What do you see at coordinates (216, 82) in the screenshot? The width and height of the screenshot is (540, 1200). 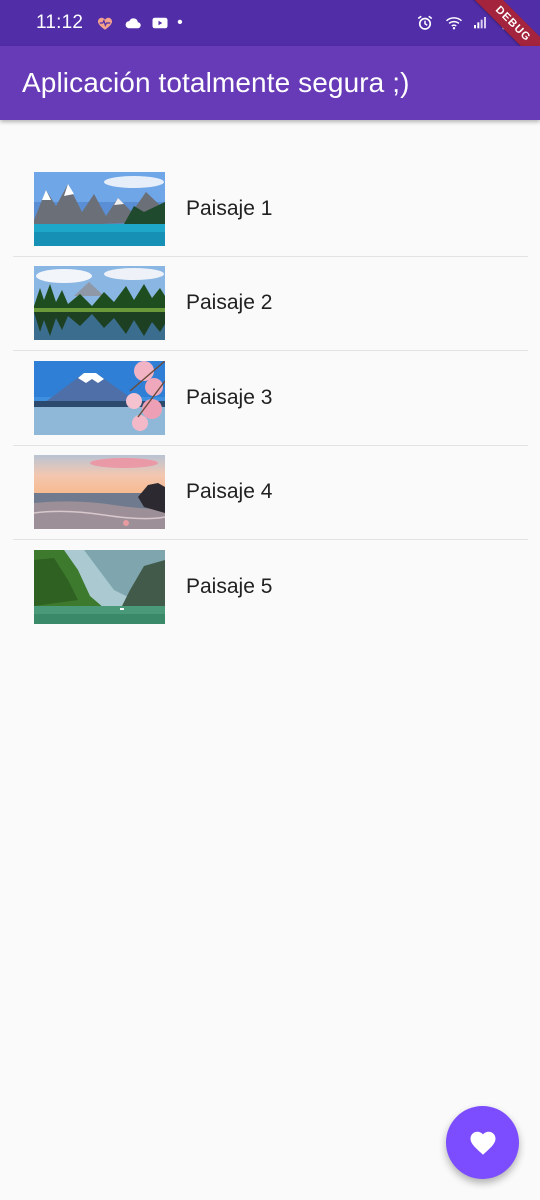 I see `app-title: Aplicación totalmente segura ;)` at bounding box center [216, 82].